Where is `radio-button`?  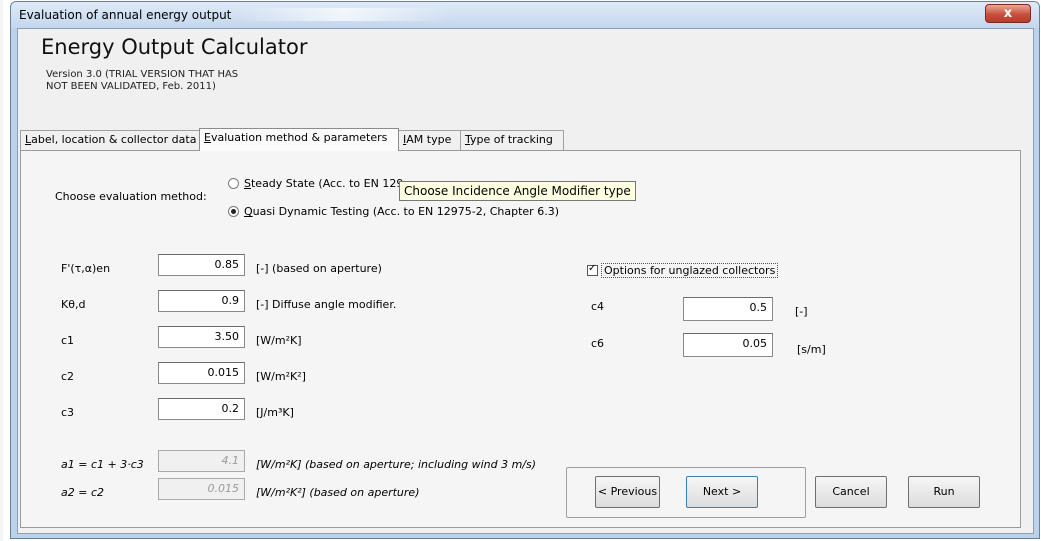
radio-button is located at coordinates (233, 183).